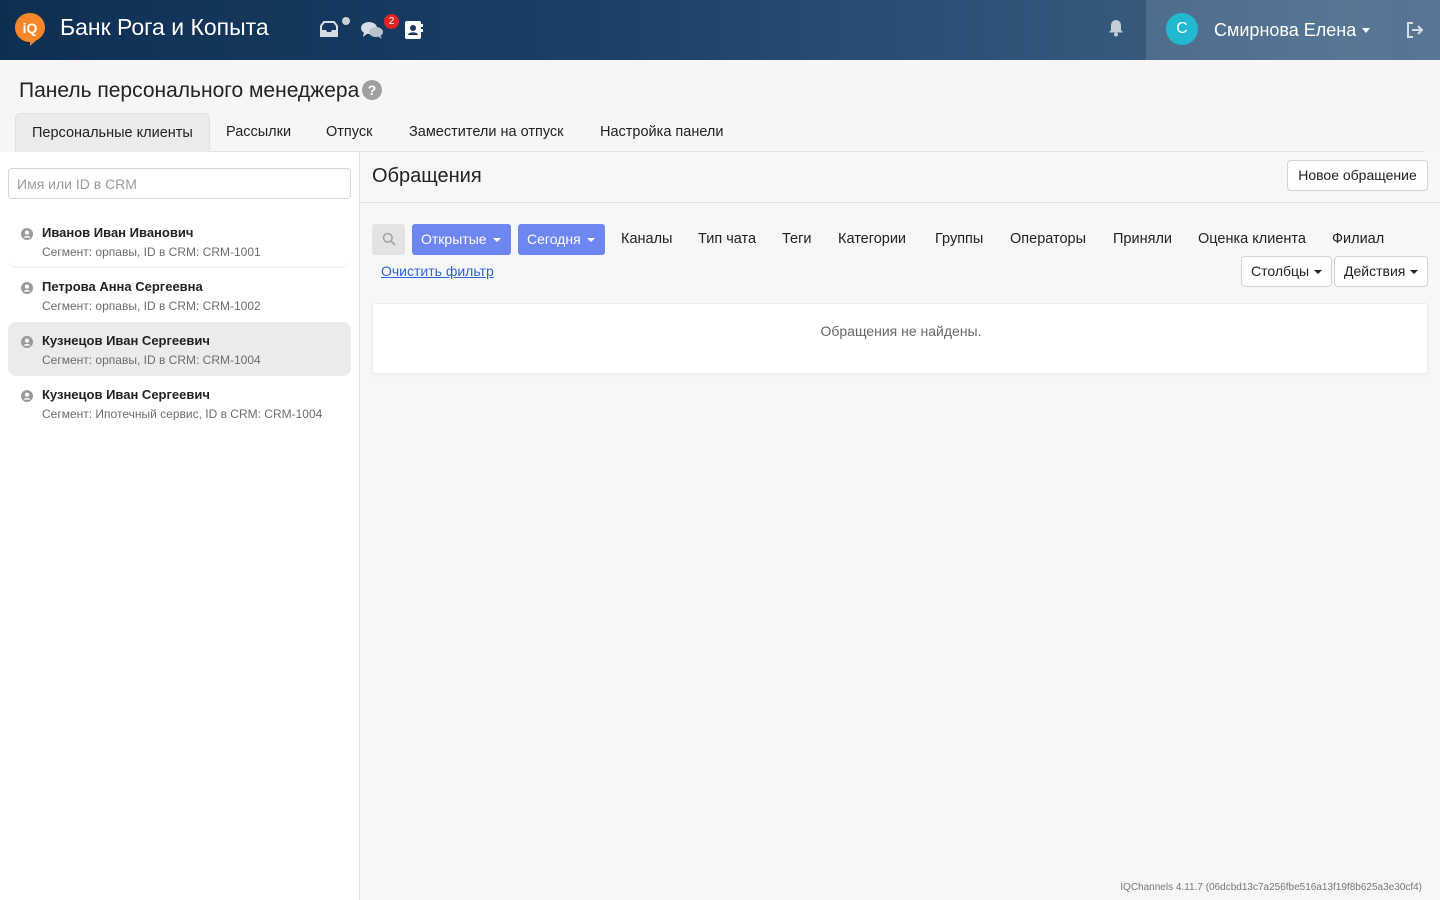 Image resolution: width=1440 pixels, height=900 pixels. Describe the element at coordinates (329, 30) in the screenshot. I see `inbox-icon` at that location.